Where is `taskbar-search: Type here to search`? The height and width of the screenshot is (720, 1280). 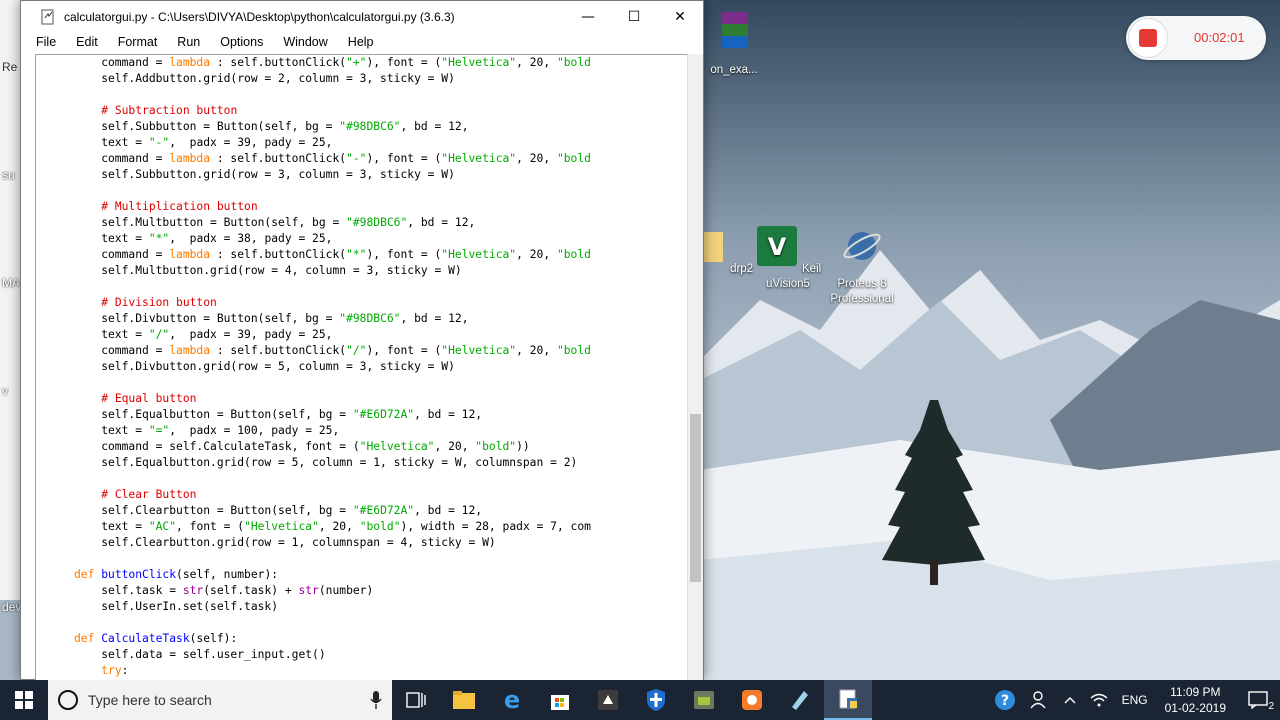 taskbar-search: Type here to search is located at coordinates (220, 700).